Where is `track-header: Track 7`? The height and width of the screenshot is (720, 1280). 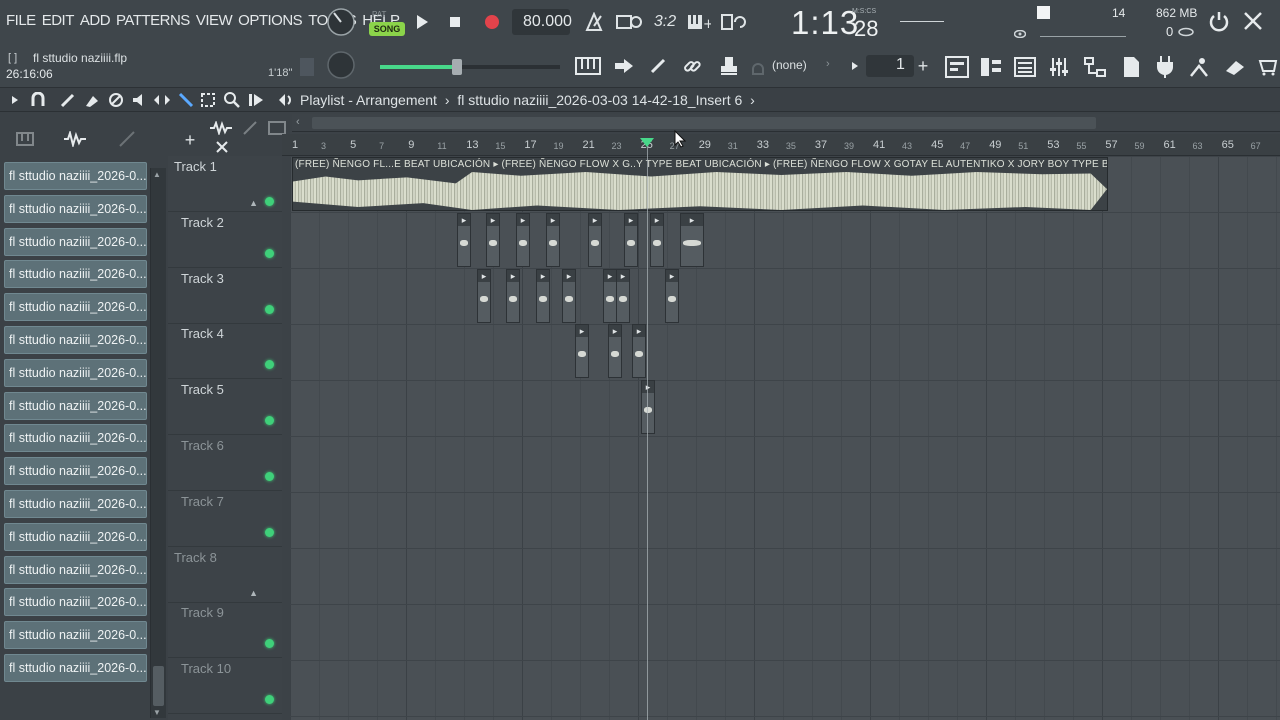 track-header: Track 7 is located at coordinates (225, 519).